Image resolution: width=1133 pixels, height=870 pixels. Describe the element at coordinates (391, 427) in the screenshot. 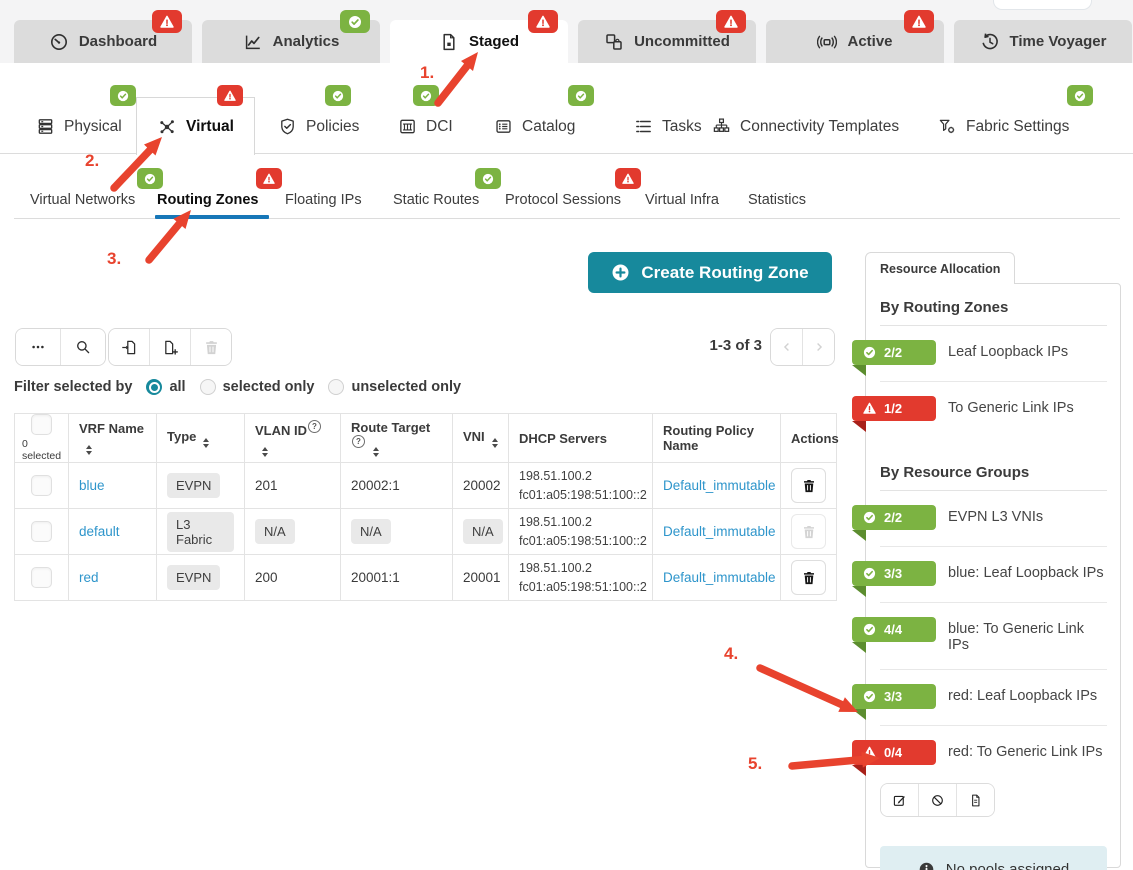

I see `column-label: Route Target` at that location.